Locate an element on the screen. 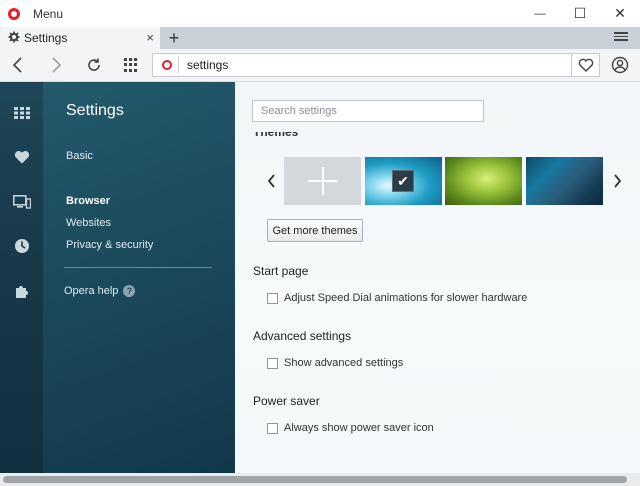 This screenshot has width=640, height=486. reload-icon is located at coordinates (94, 64).